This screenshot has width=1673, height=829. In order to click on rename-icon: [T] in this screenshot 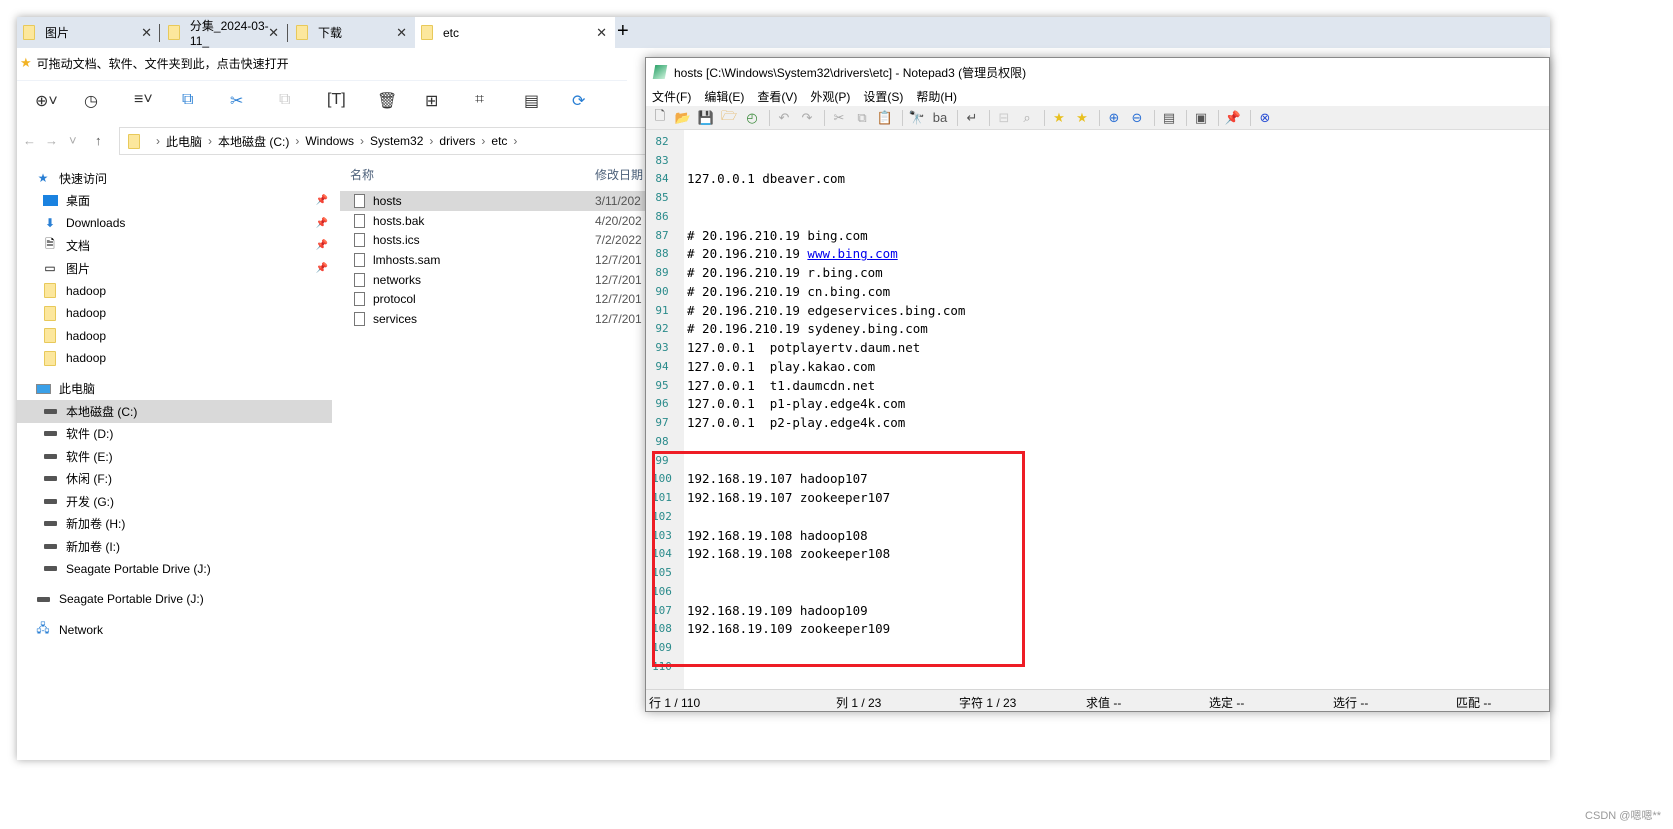, I will do `click(336, 100)`.